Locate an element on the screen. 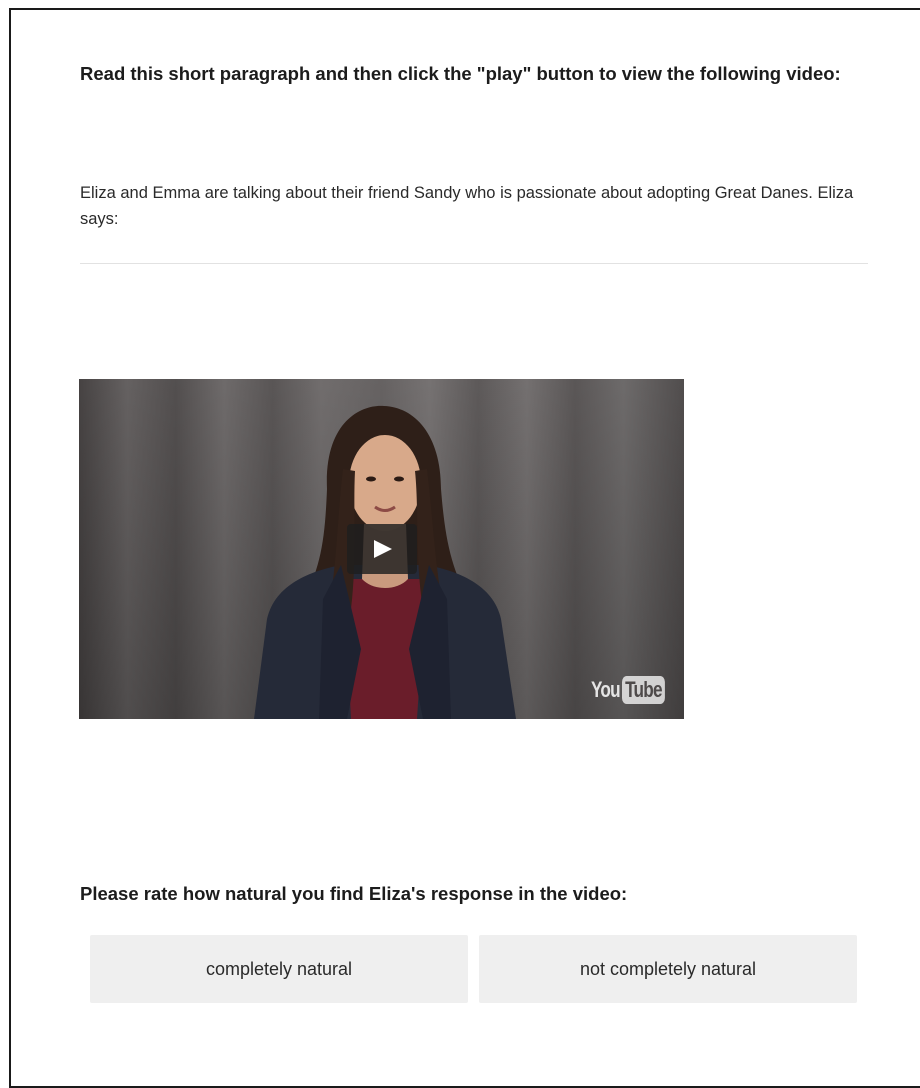 The image size is (920, 1088). play-button is located at coordinates (382, 549).